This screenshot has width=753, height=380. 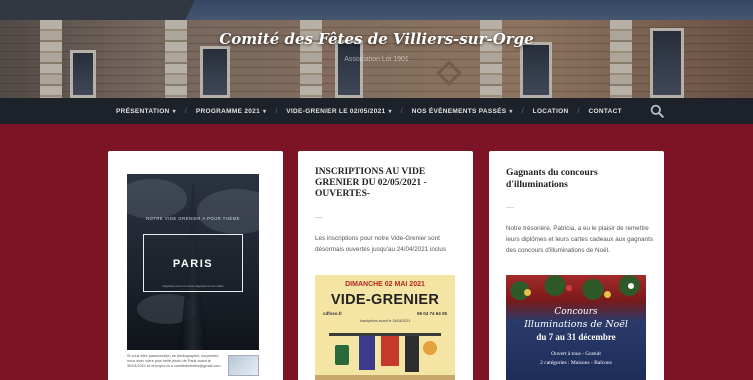 I want to click on nav-item-label: LOCATION, so click(x=550, y=111).